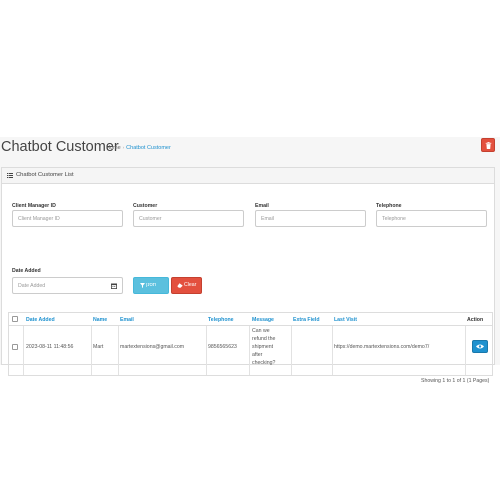 The width and height of the screenshot is (500, 500). What do you see at coordinates (221, 320) in the screenshot?
I see `column-telephone: Telephone` at bounding box center [221, 320].